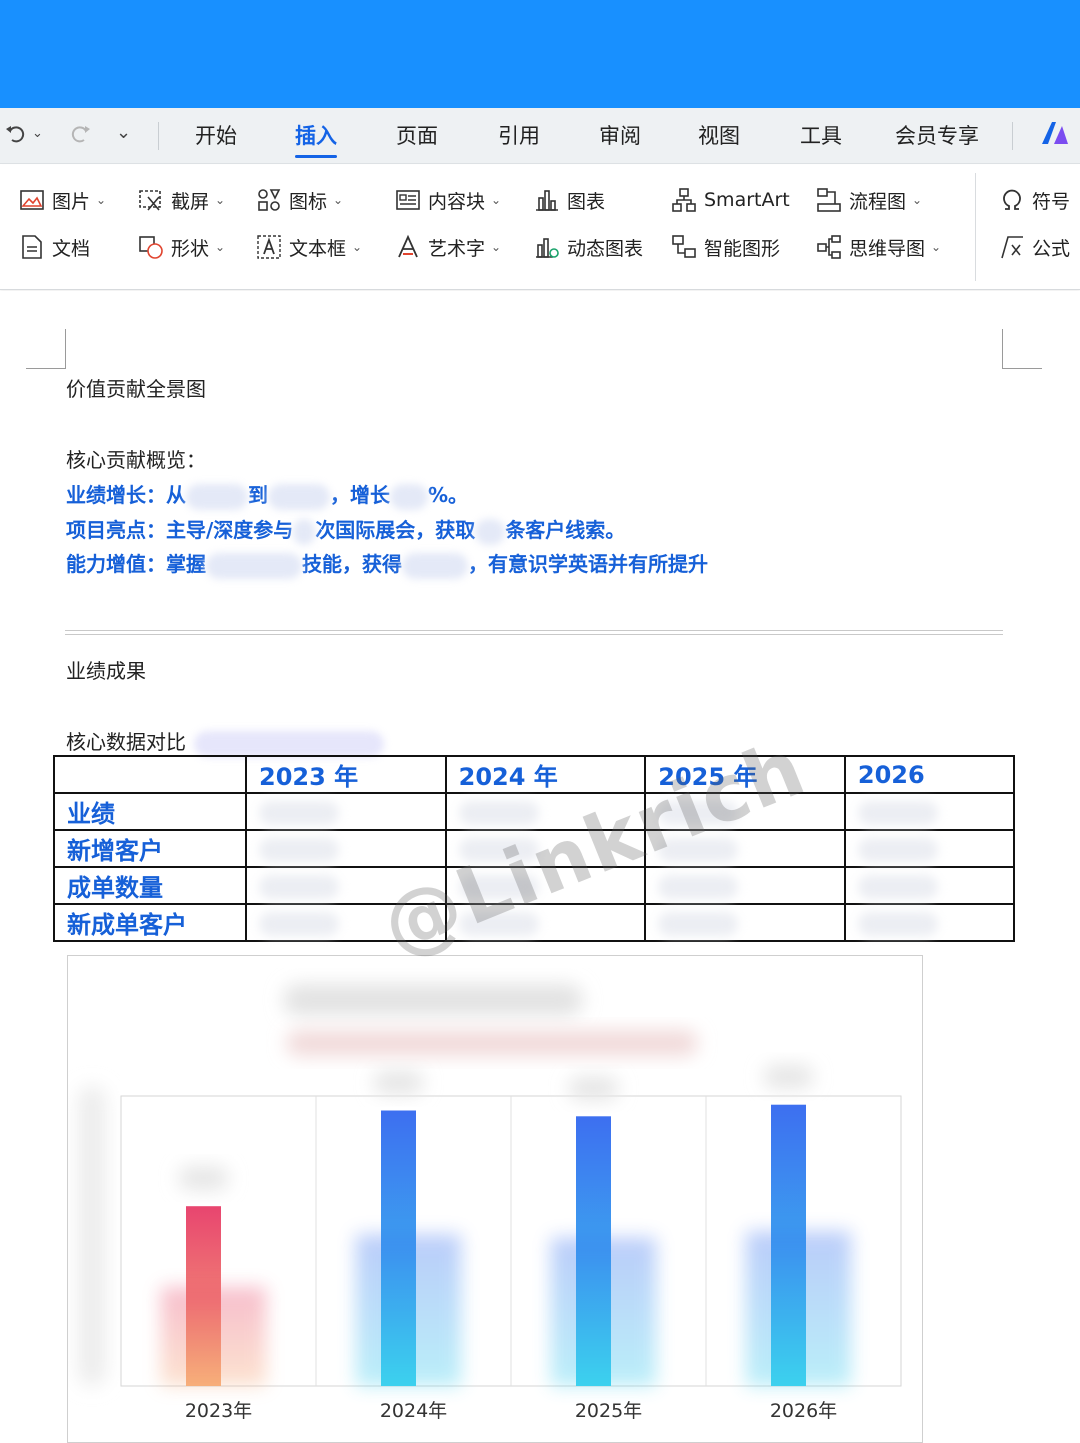  Describe the element at coordinates (181, 200) in the screenshot. I see `insert-screenshot-button: 截屏 ⌄` at that location.